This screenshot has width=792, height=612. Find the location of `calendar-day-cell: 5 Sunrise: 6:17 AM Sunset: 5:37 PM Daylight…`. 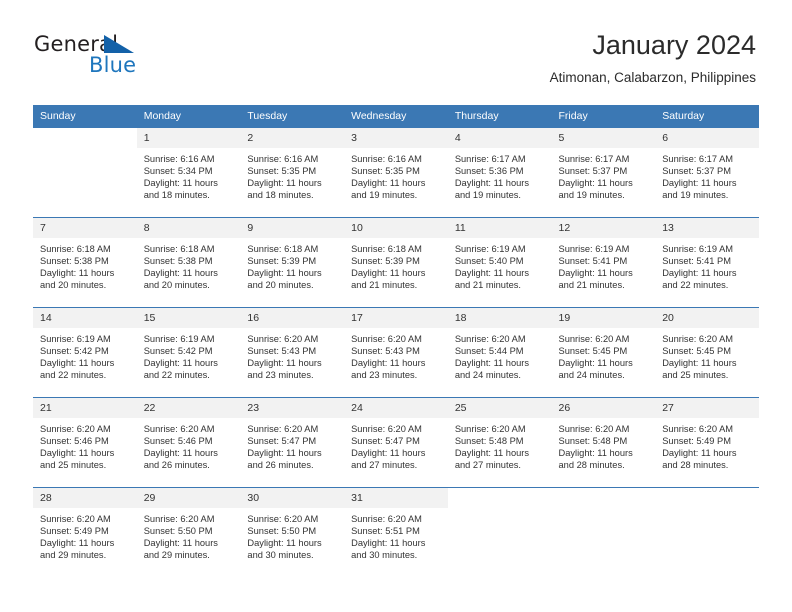

calendar-day-cell: 5 Sunrise: 6:17 AM Sunset: 5:37 PM Daylight… is located at coordinates (603, 173).